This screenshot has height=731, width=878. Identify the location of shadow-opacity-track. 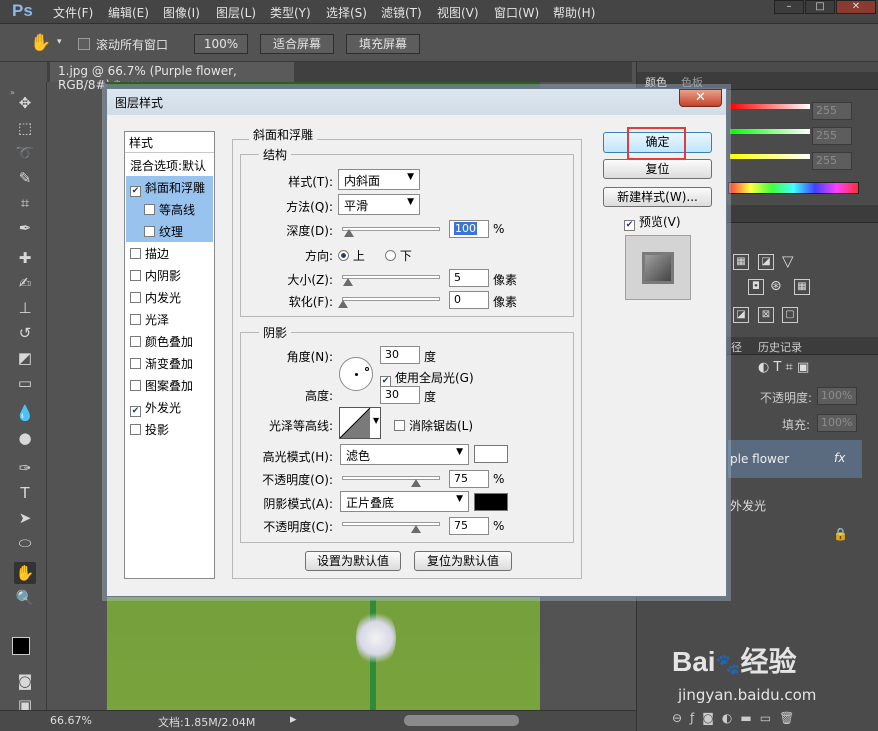
(391, 524).